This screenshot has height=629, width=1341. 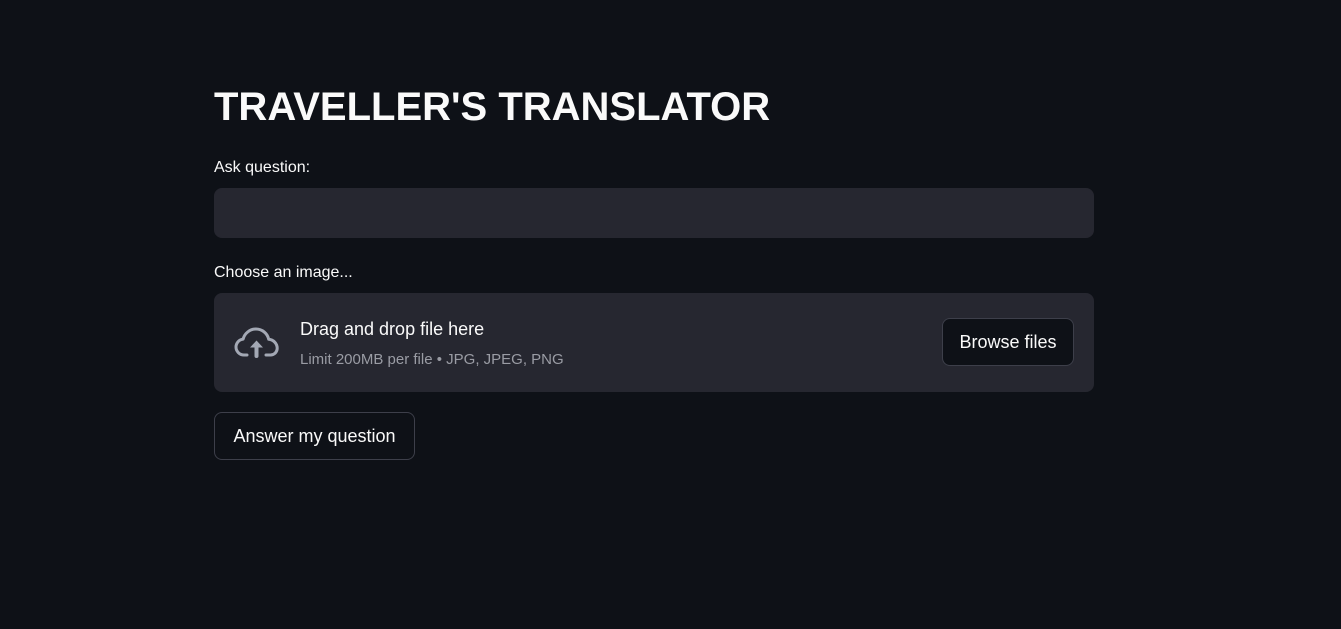 I want to click on question-label: Ask question:, so click(x=262, y=167).